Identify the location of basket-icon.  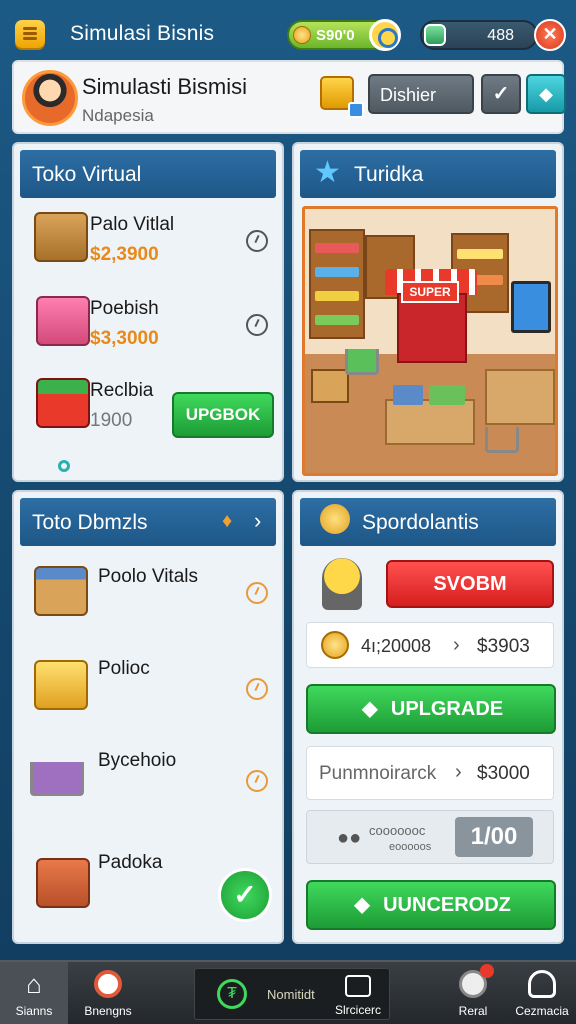
(61, 685).